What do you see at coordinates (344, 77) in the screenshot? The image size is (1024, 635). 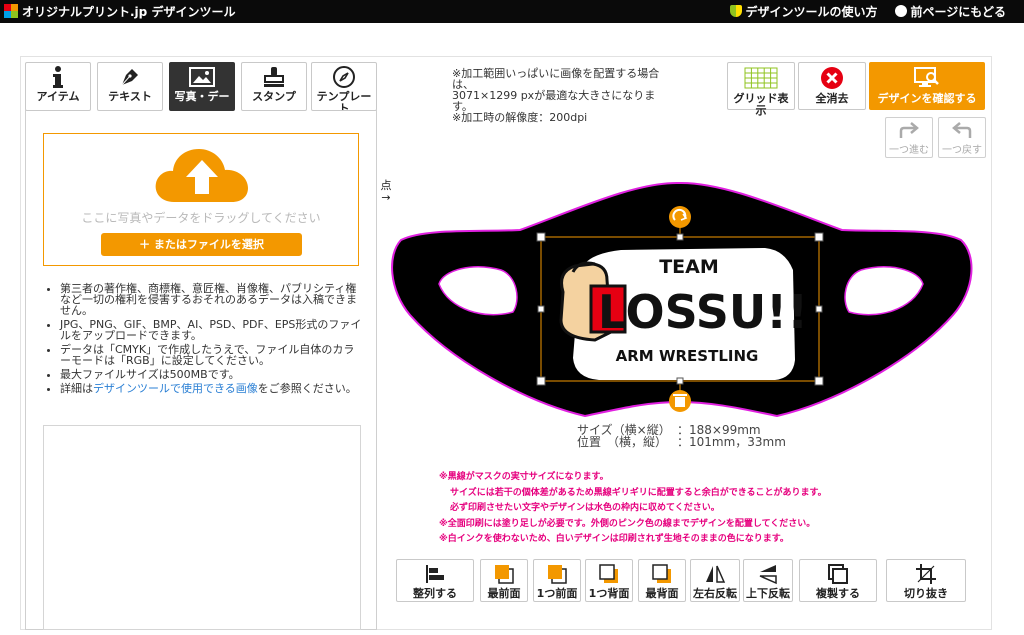 I see `compass-icon` at bounding box center [344, 77].